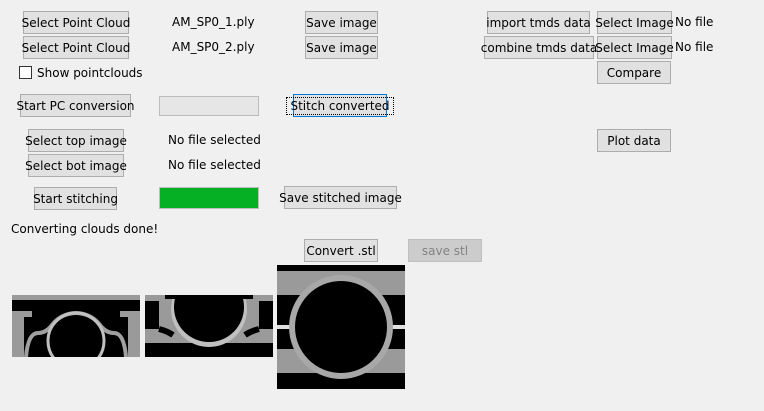  Describe the element at coordinates (76, 140) in the screenshot. I see `select-top-image-button: Select top image` at that location.